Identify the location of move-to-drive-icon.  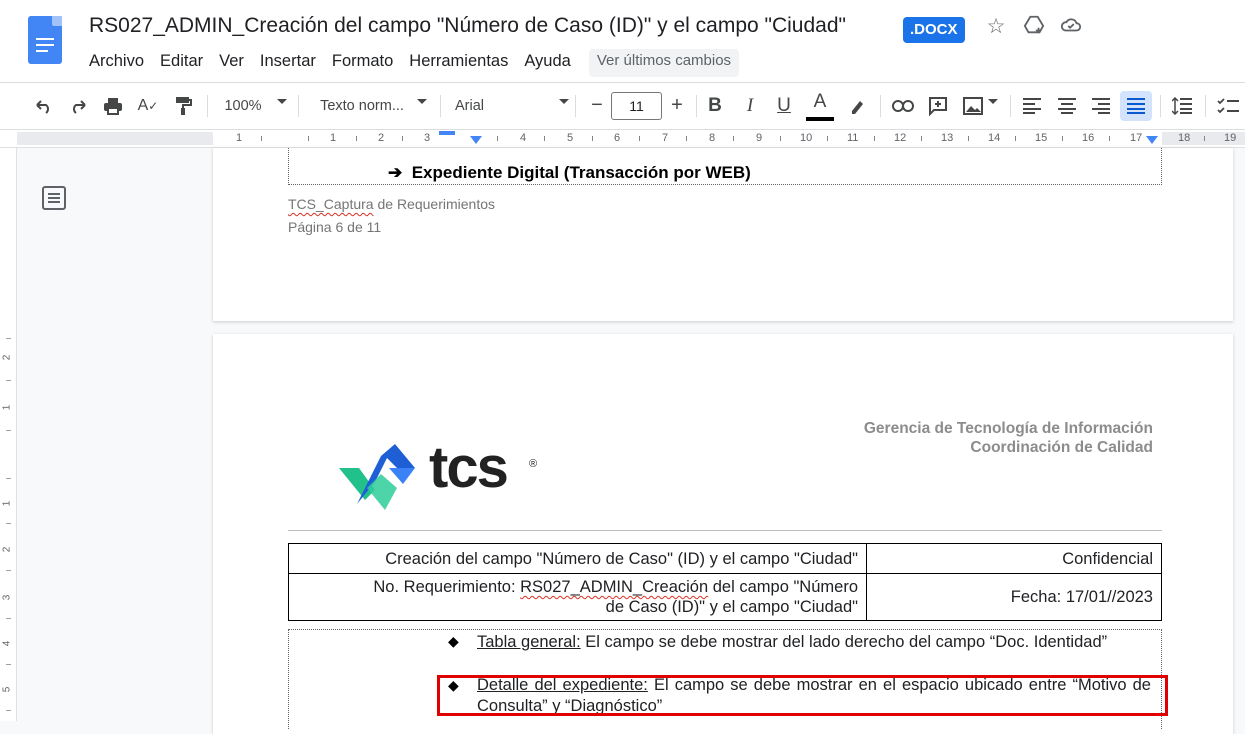
(1034, 28).